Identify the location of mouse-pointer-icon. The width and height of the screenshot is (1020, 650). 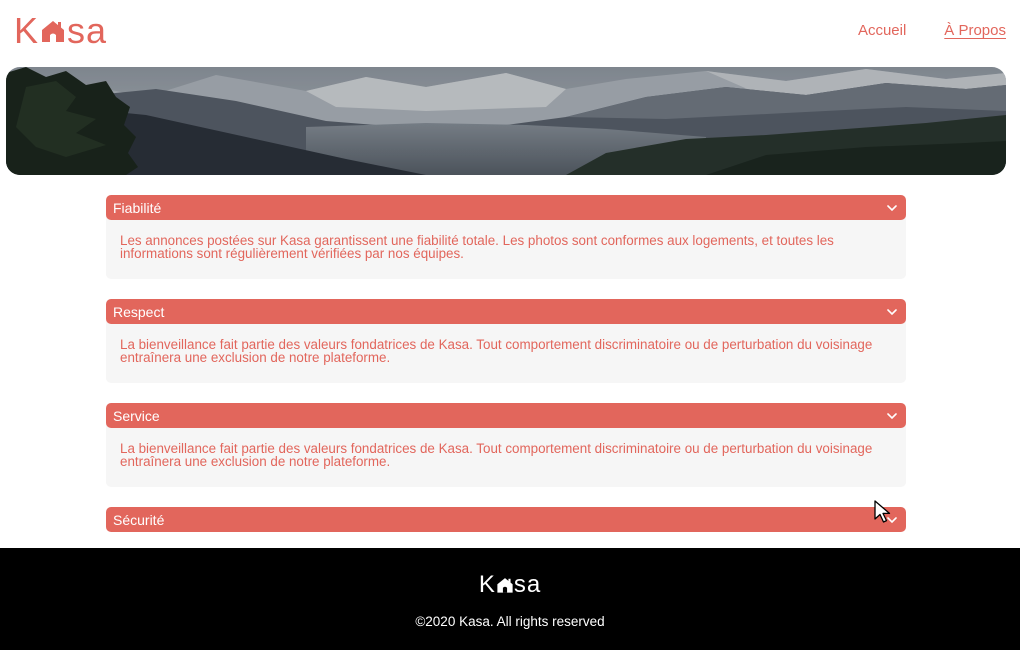
(882, 511).